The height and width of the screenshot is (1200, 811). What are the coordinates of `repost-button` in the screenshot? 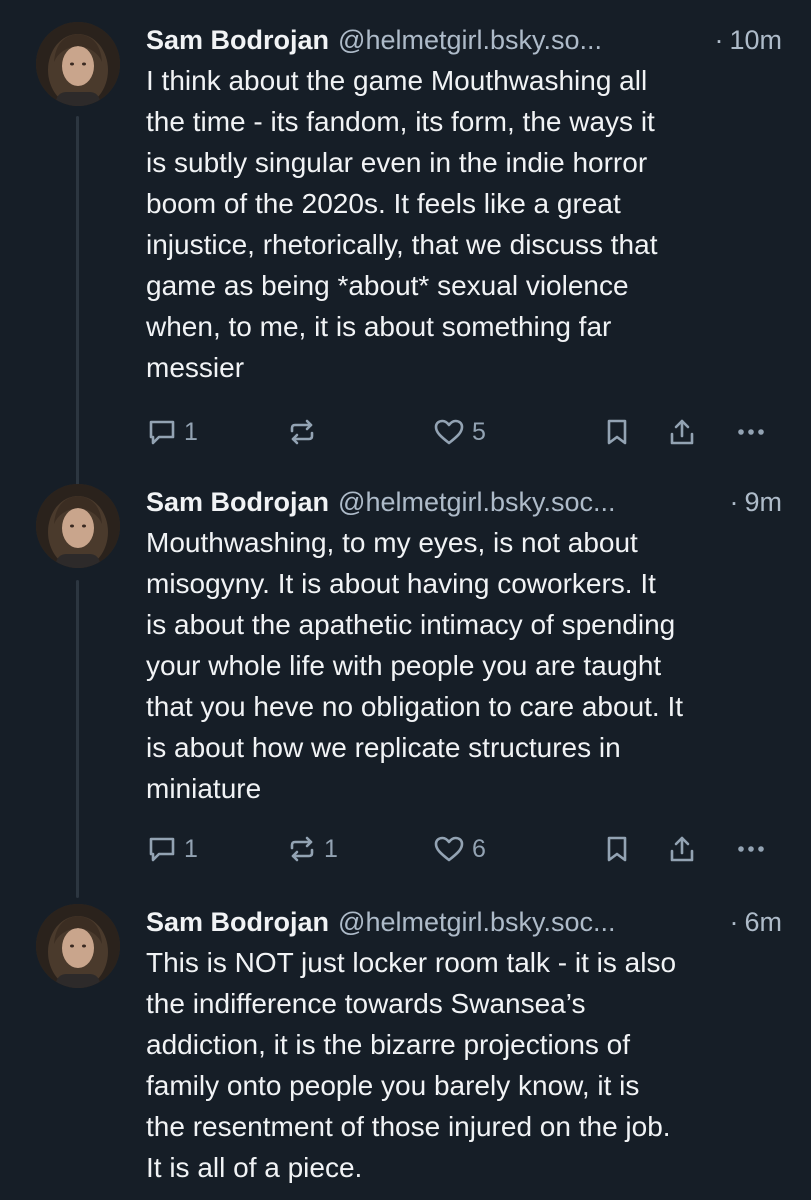 It's located at (302, 432).